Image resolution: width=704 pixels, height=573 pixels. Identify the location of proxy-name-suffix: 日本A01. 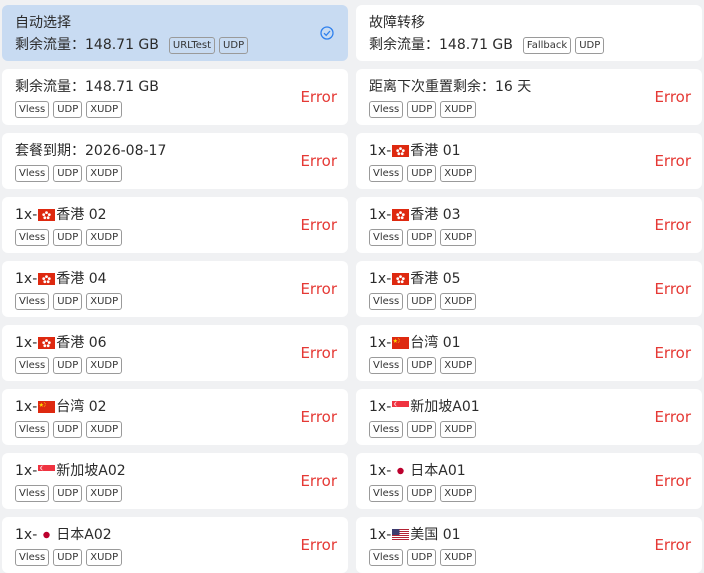
(438, 471).